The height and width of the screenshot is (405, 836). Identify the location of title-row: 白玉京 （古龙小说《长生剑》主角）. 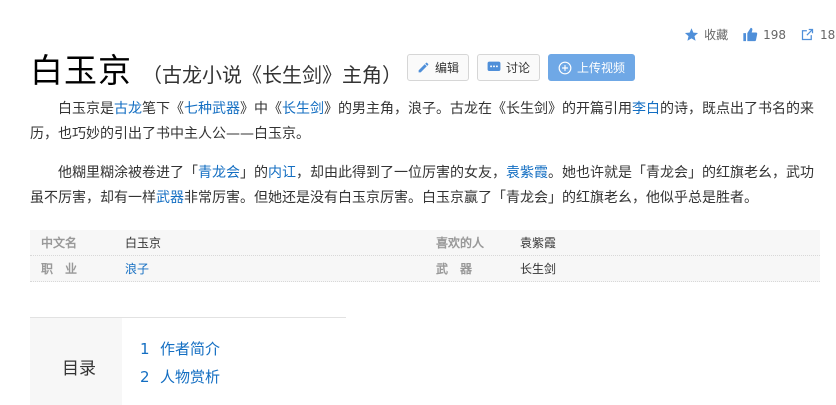
(216, 68).